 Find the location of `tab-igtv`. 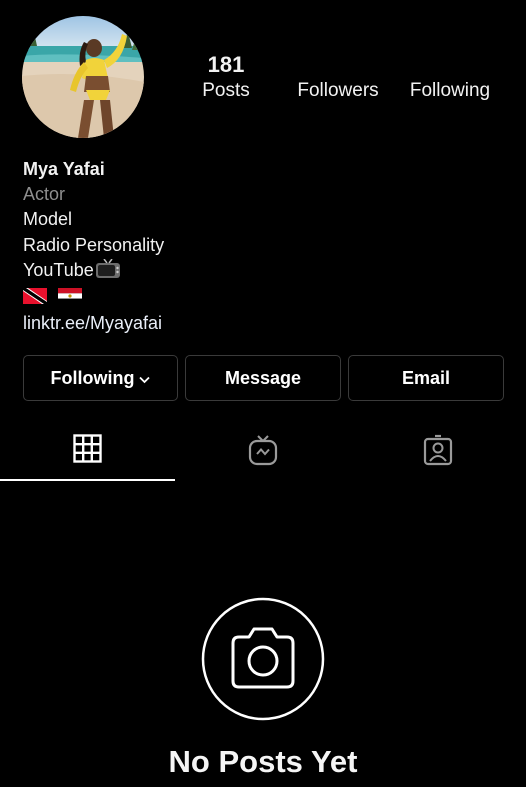

tab-igtv is located at coordinates (262, 454).